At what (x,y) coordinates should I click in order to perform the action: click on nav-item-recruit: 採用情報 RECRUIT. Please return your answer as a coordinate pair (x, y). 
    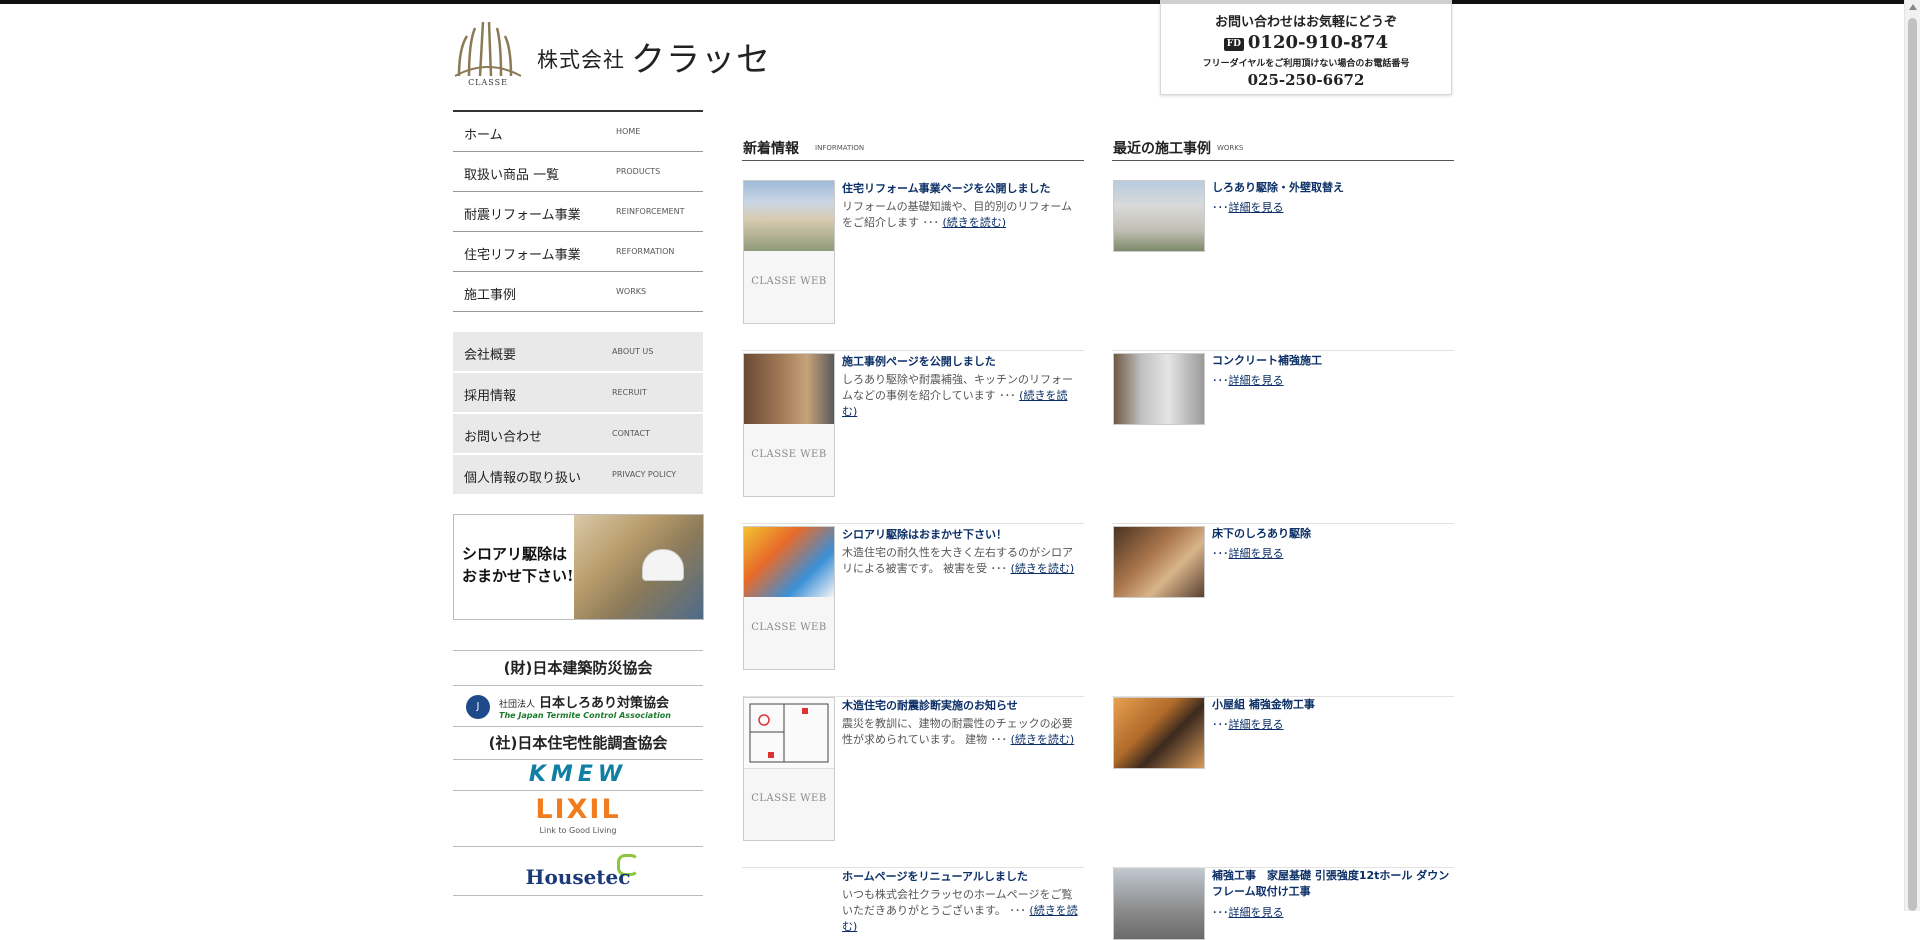
    Looking at the image, I should click on (578, 393).